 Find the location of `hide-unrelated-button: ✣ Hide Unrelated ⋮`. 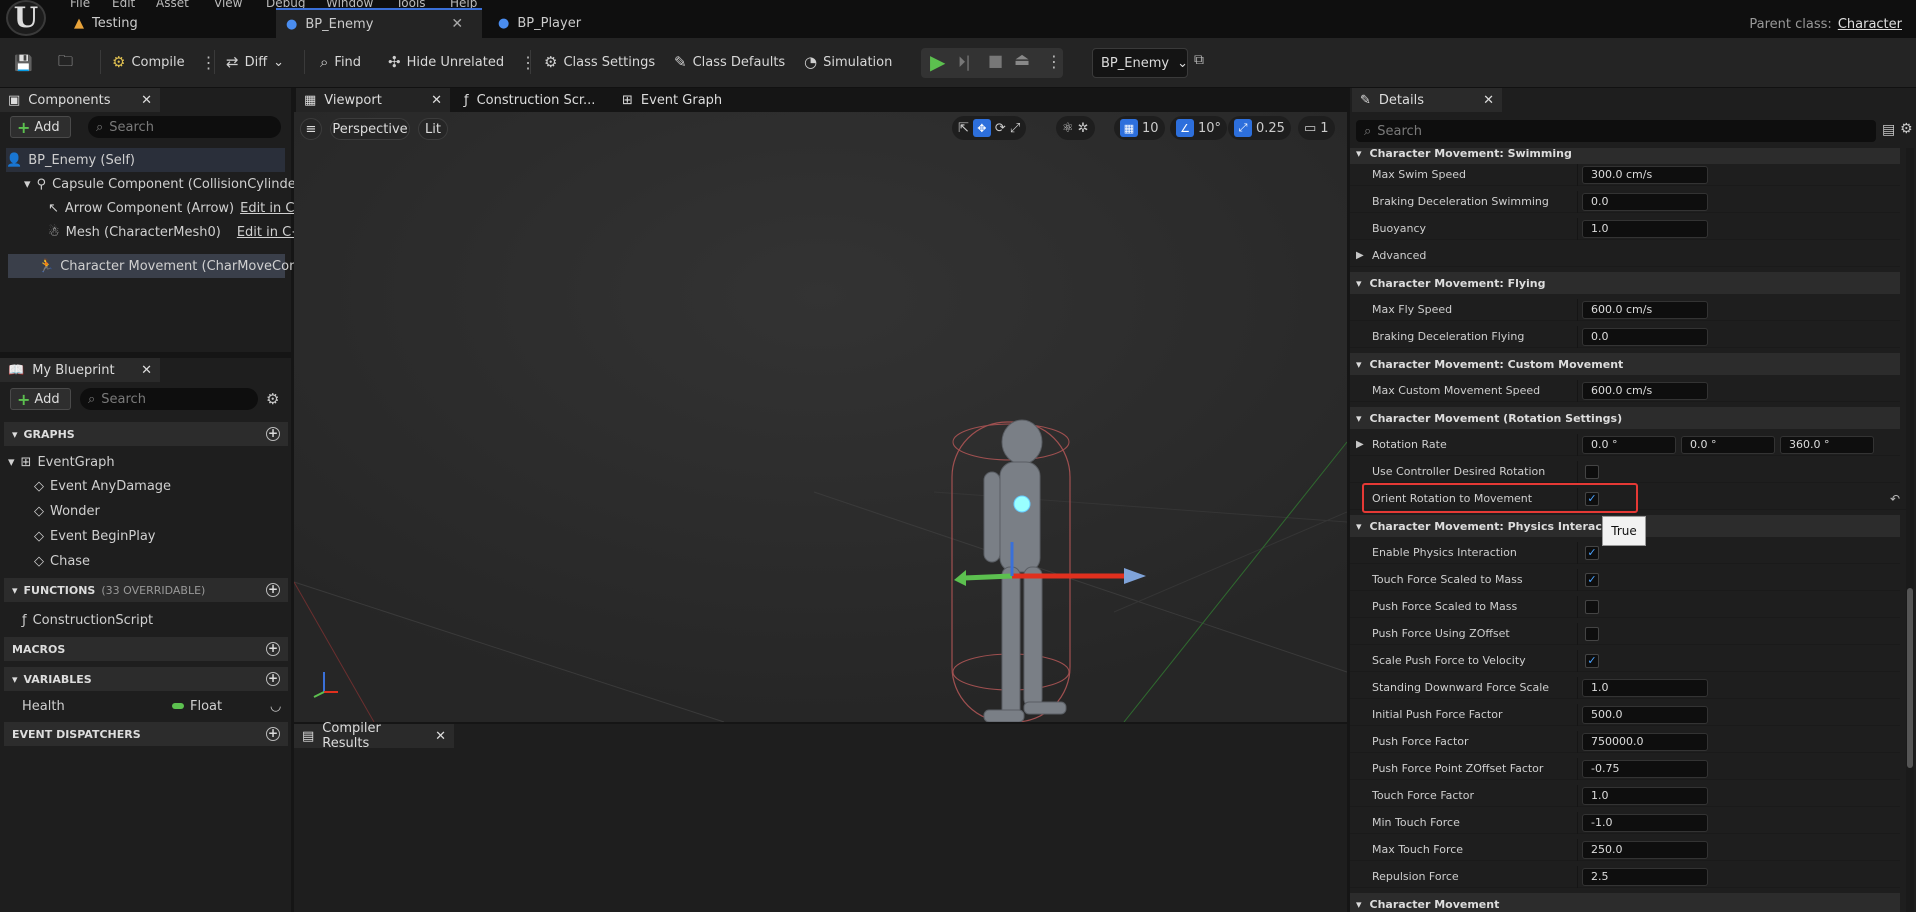

hide-unrelated-button: ✣ Hide Unrelated ⋮ is located at coordinates (462, 62).